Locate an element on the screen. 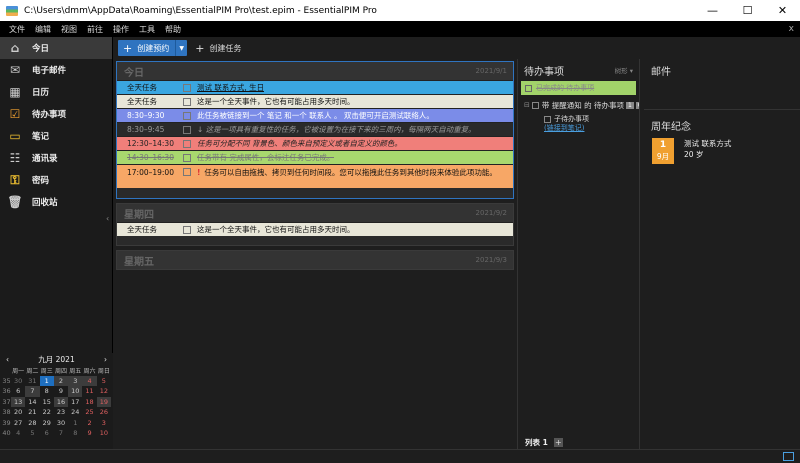  calendar-day: 24 is located at coordinates (75, 412).